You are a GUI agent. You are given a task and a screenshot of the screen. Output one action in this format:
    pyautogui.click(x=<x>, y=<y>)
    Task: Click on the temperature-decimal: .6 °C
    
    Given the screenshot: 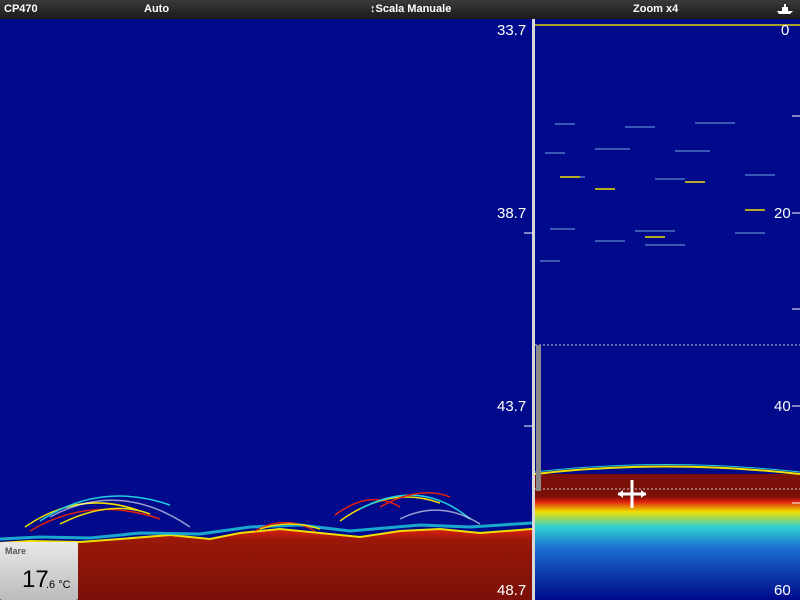 What is the action you would take?
    pyautogui.click(x=58, y=585)
    